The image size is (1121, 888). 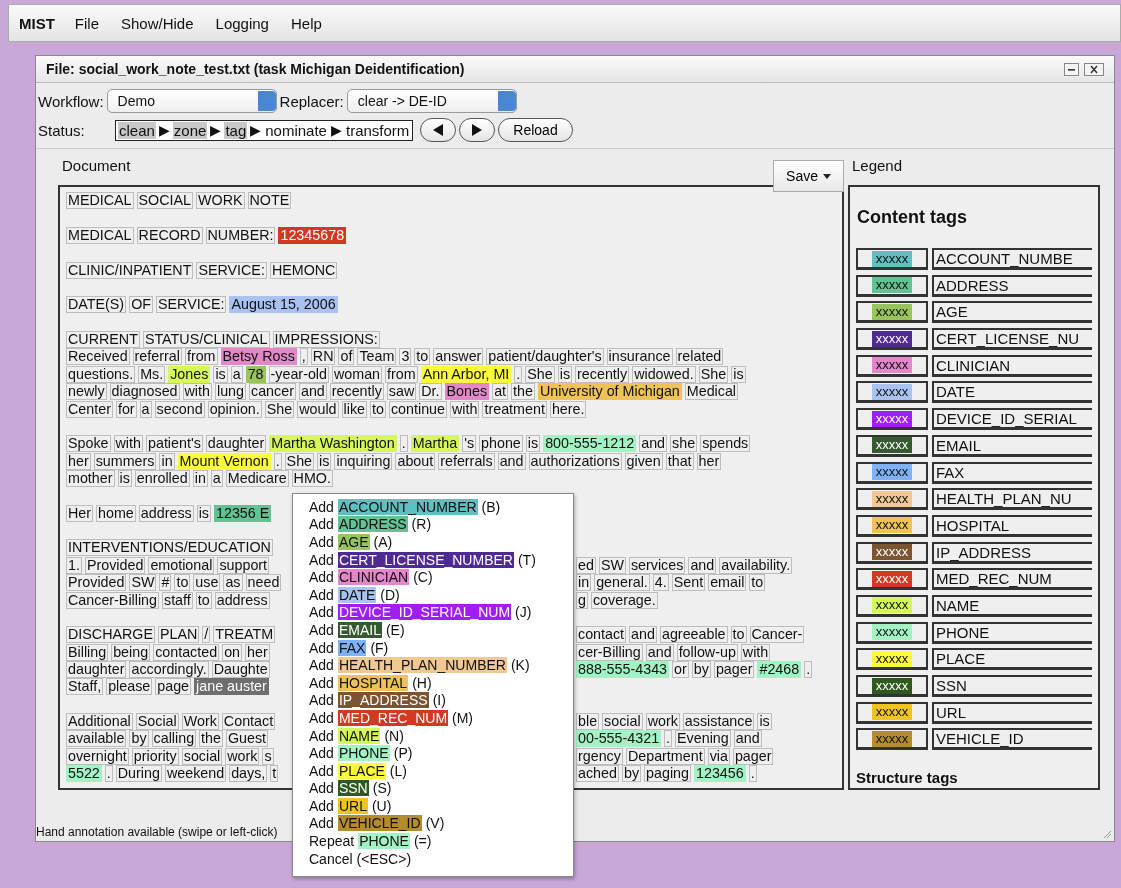 What do you see at coordinates (631, 774) in the screenshot?
I see `word-token: by` at bounding box center [631, 774].